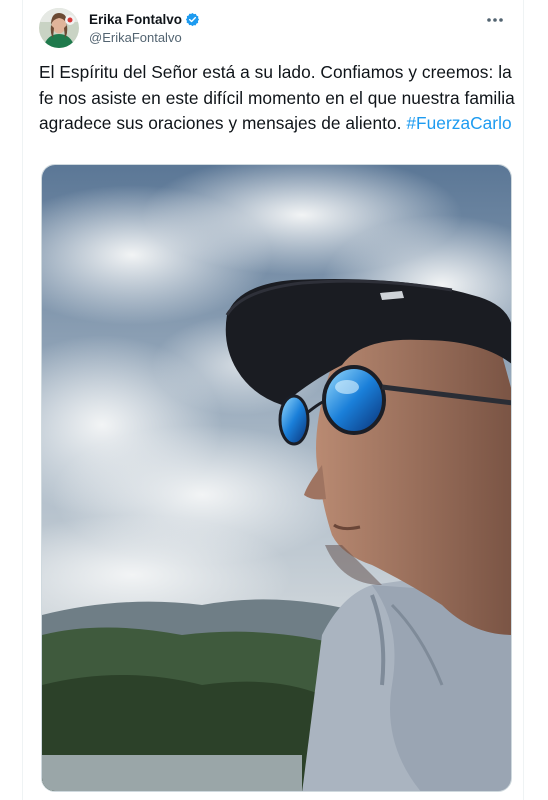 The image size is (548, 800). Describe the element at coordinates (273, 30) in the screenshot. I see `tweet-header: Erika Fontalvo @ErikaFontalvo` at that location.